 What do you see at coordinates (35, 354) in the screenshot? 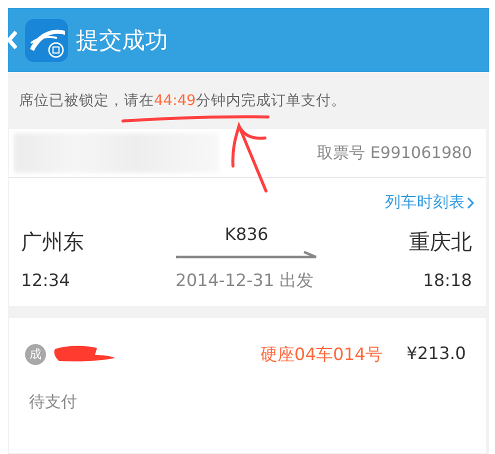
I see `badge: 成` at bounding box center [35, 354].